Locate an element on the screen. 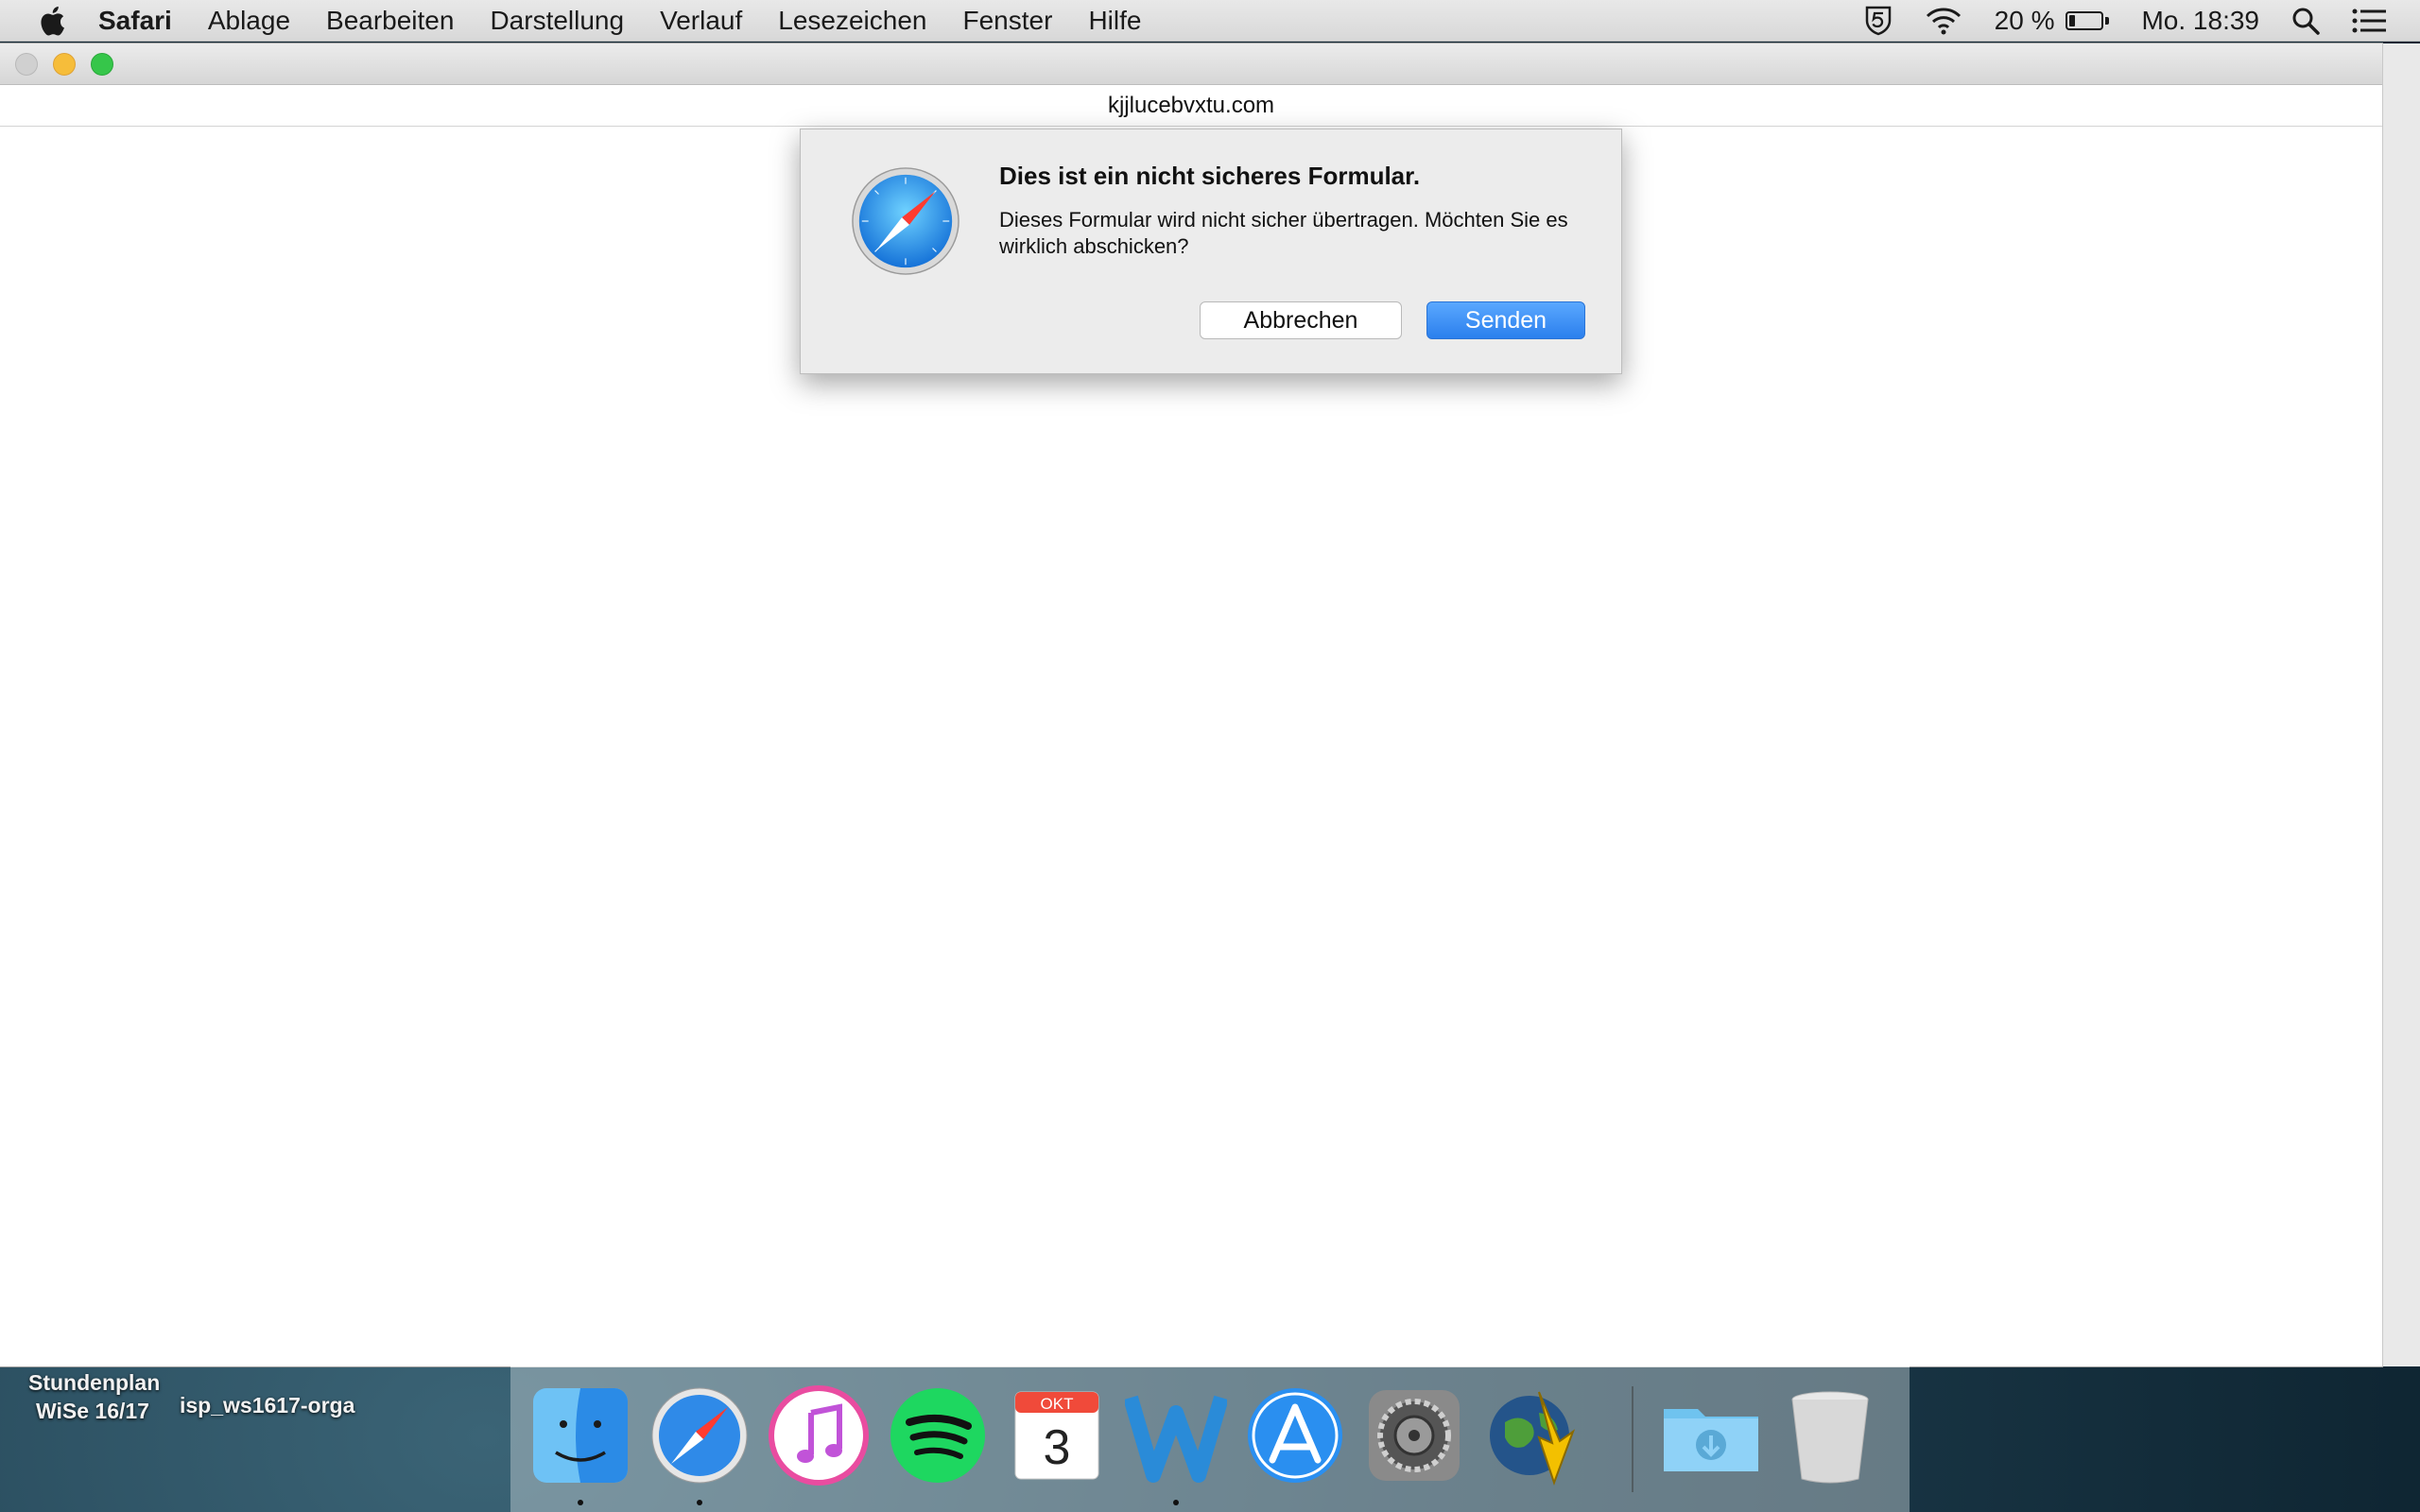  word-icon is located at coordinates (1176, 1435).